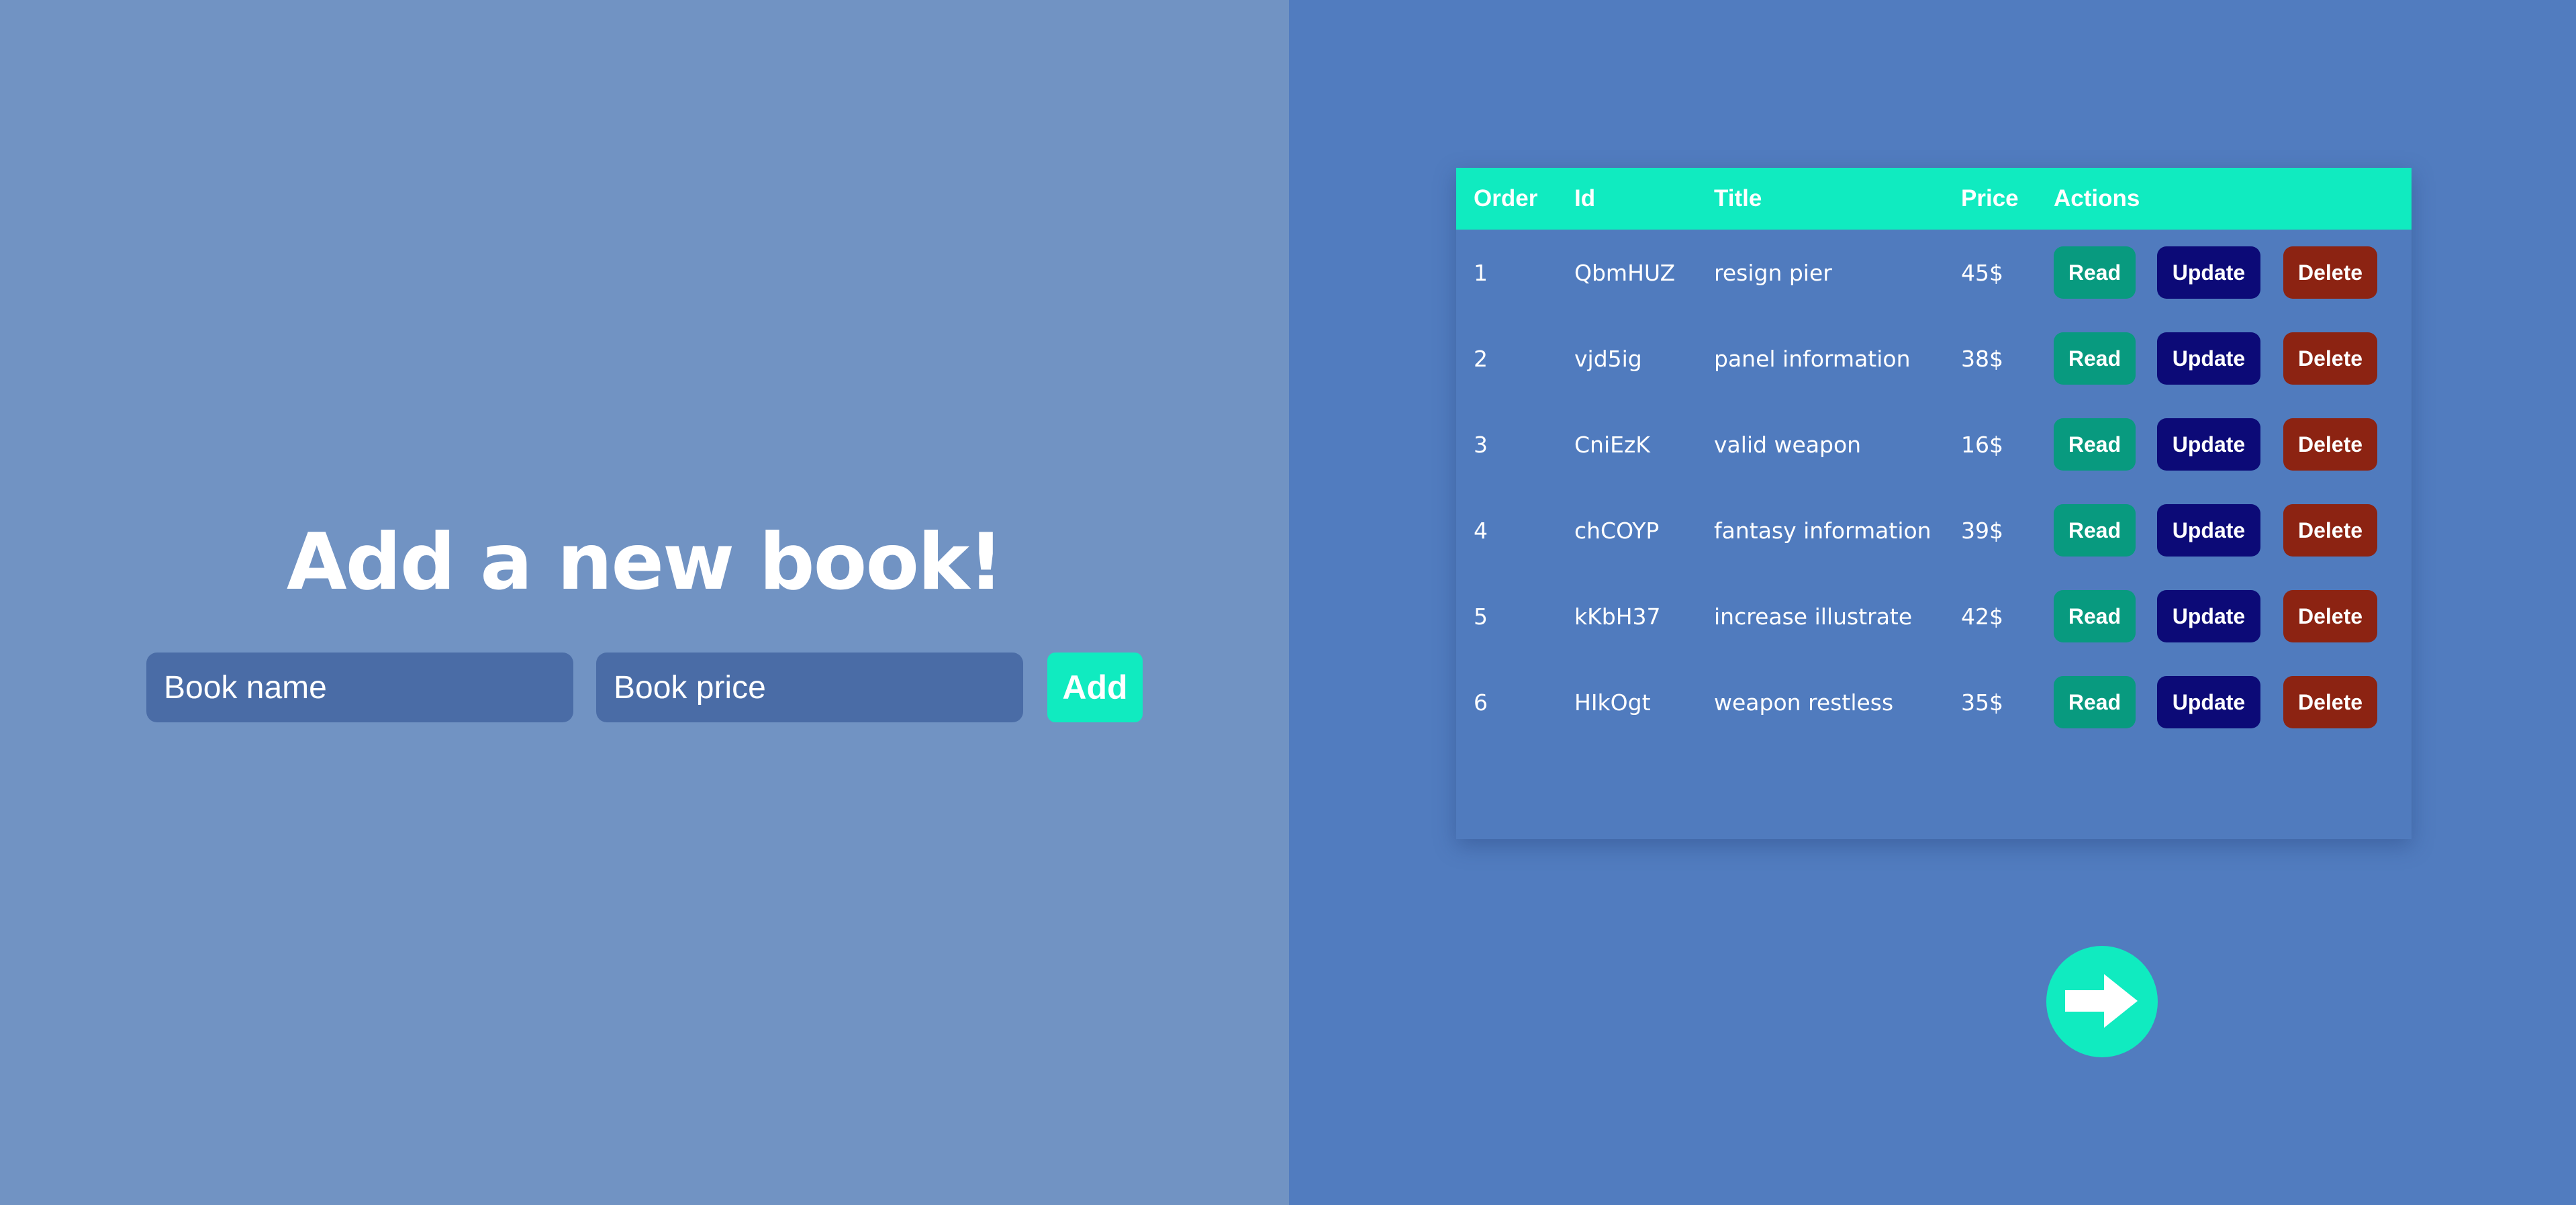  What do you see at coordinates (1804, 703) in the screenshot?
I see `title-cell: weapon restless` at bounding box center [1804, 703].